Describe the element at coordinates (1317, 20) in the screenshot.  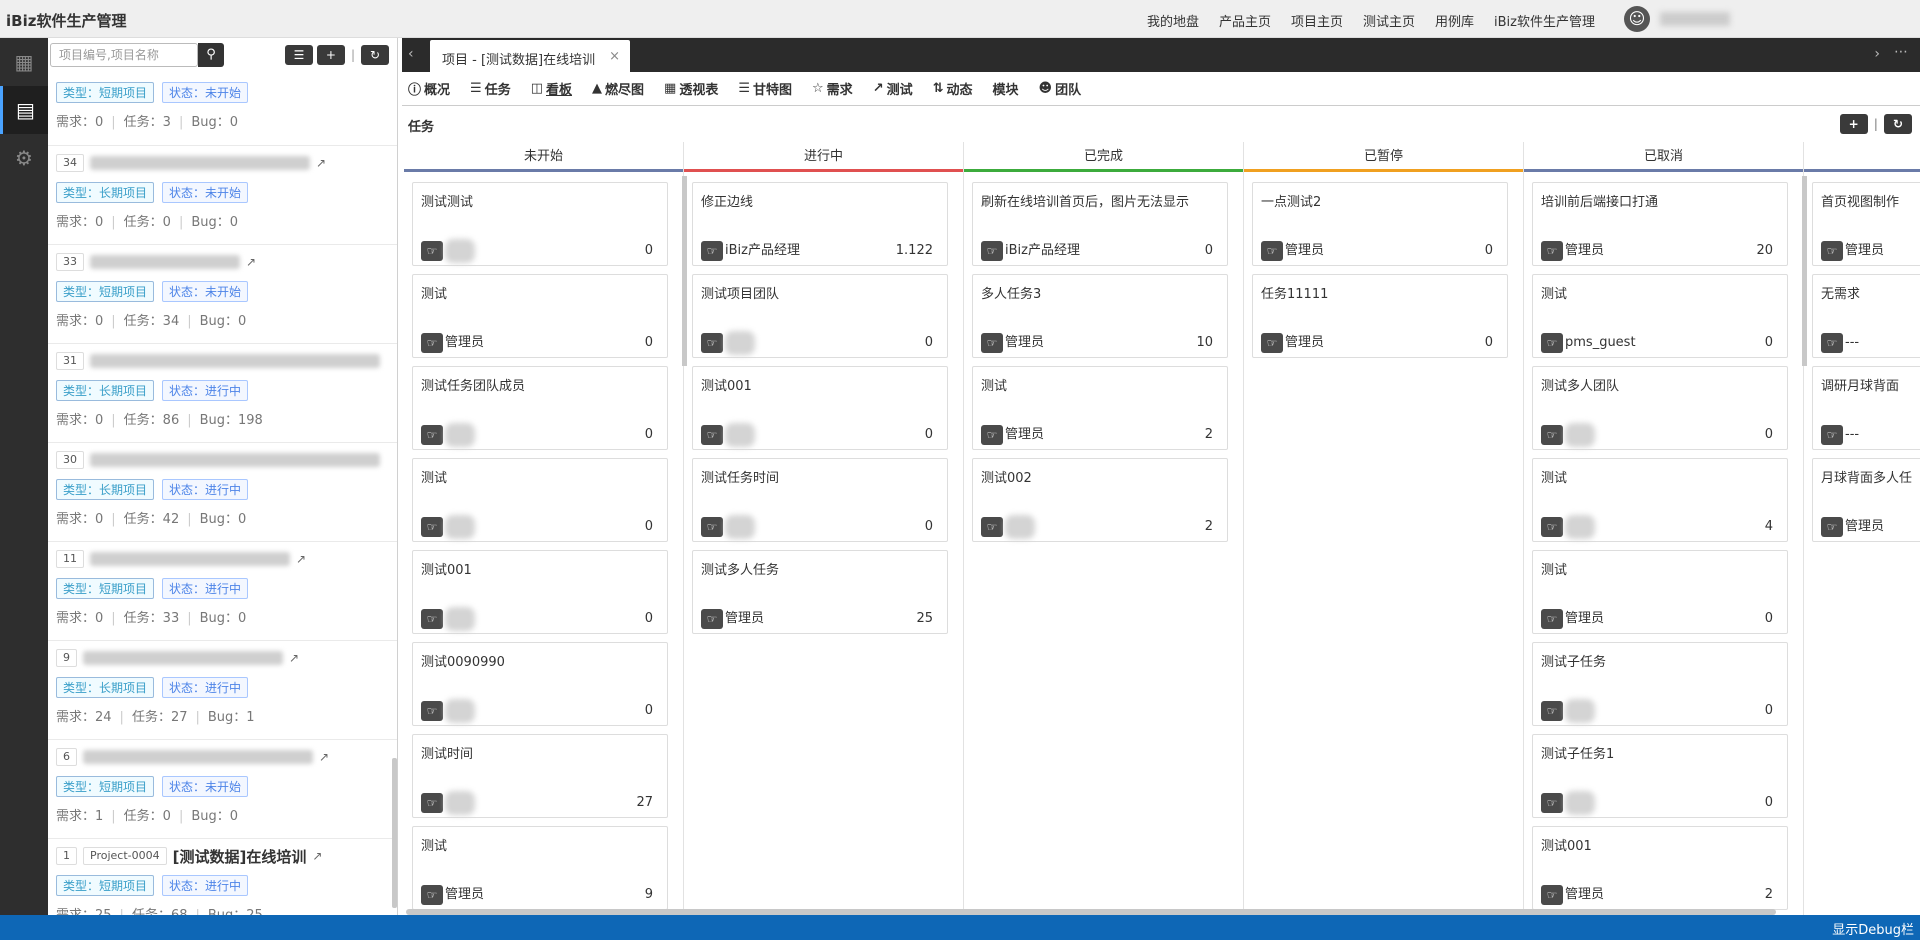
I see `nav-project-home: 项目主页` at that location.